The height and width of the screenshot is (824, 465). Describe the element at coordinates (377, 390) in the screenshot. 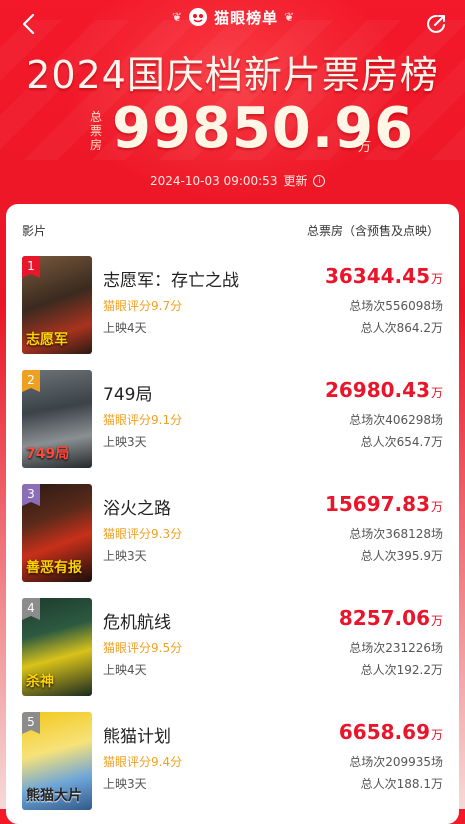

I see `box-office-value: 26980.43` at that location.